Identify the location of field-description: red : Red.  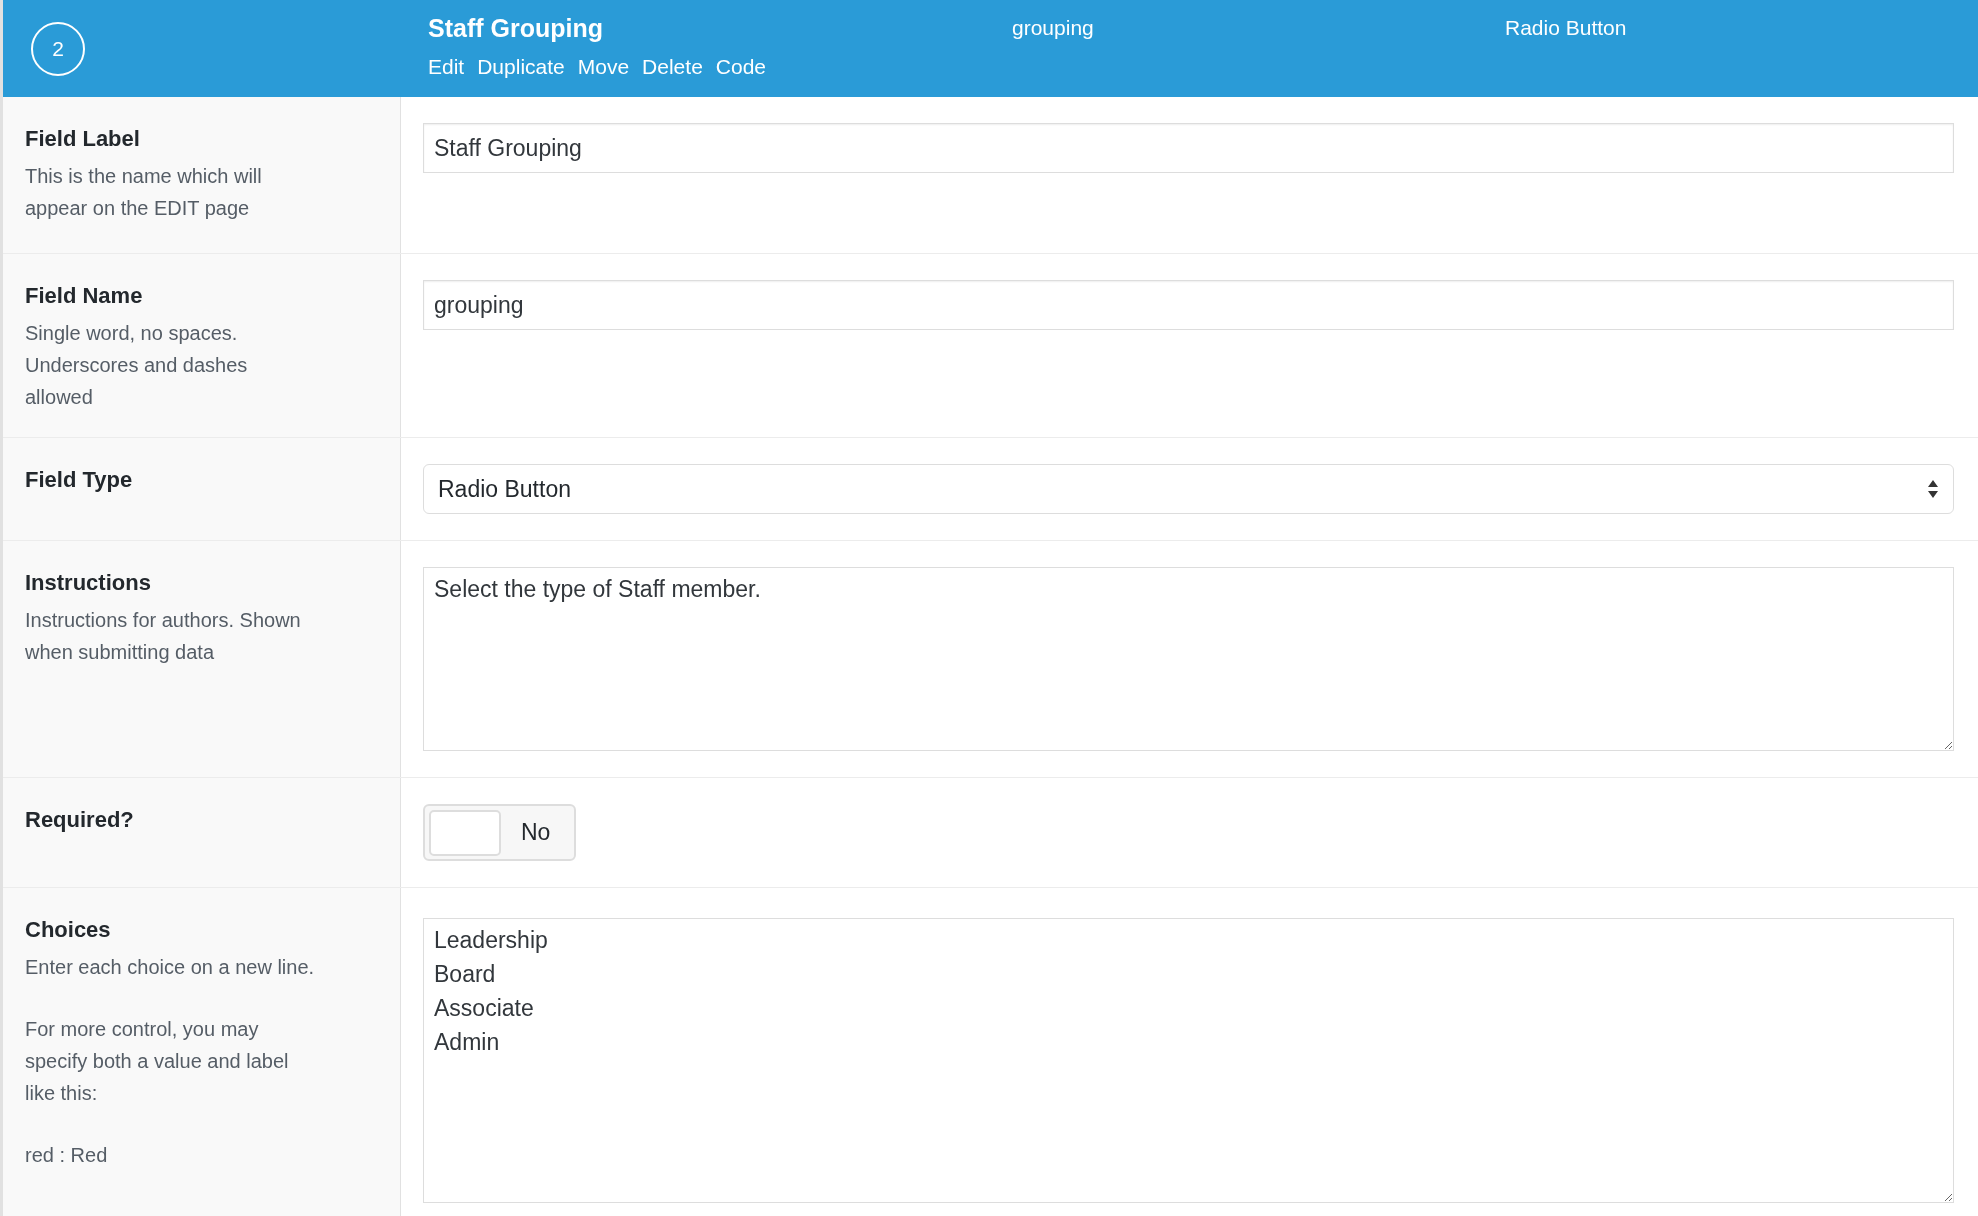
(67, 1155).